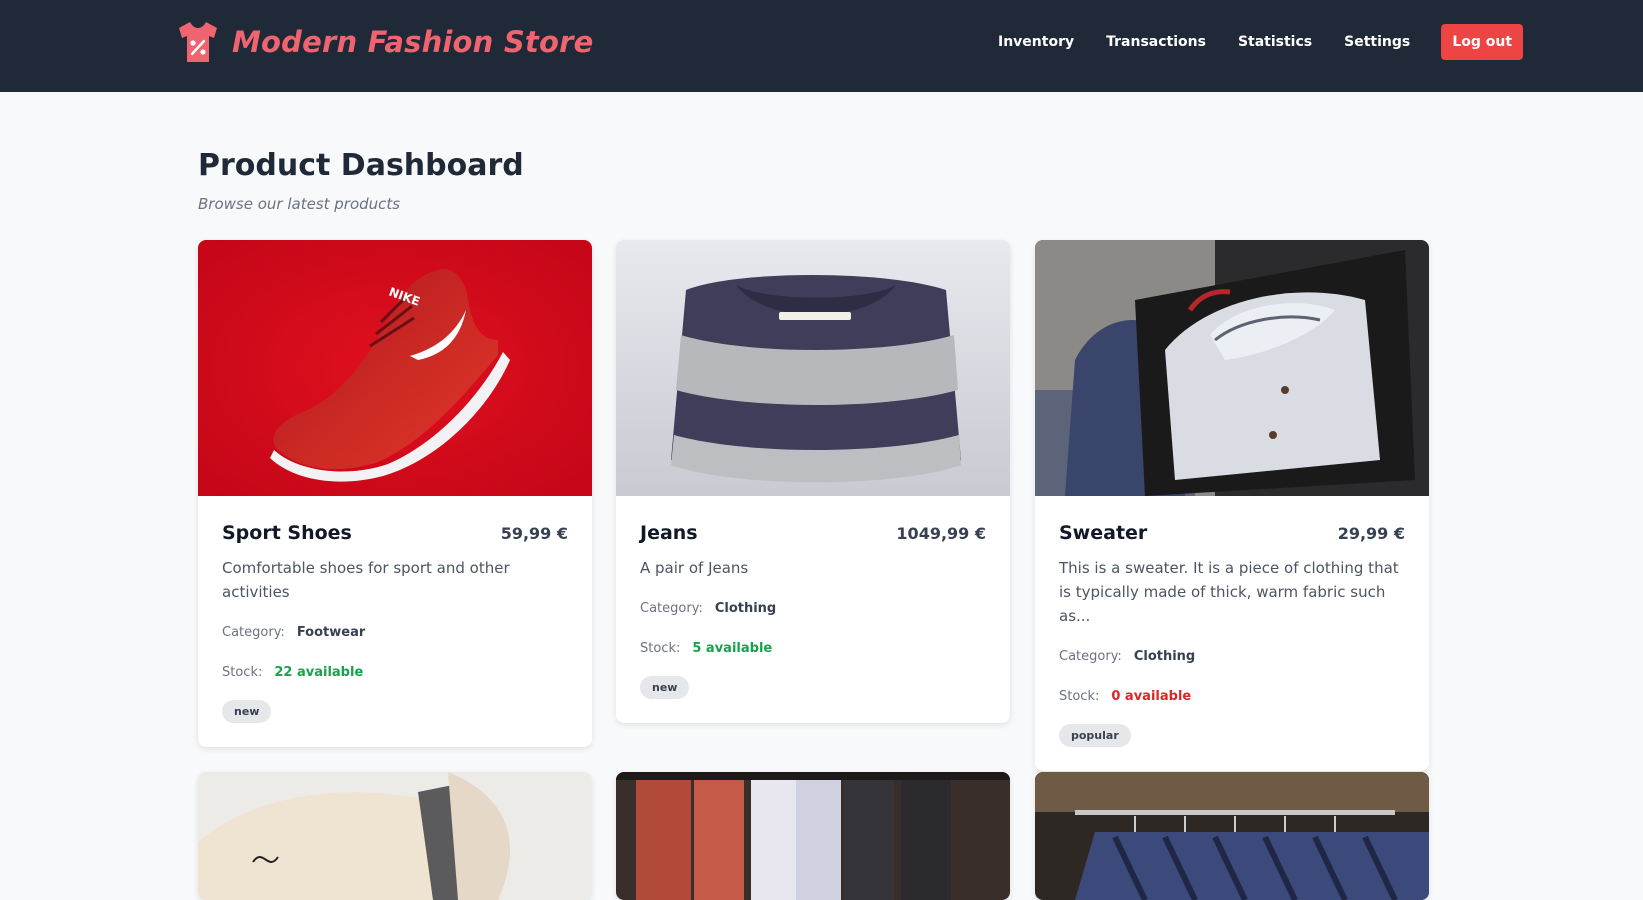 Image resolution: width=1643 pixels, height=900 pixels. Describe the element at coordinates (1377, 42) in the screenshot. I see `nav-settings: Settings` at that location.